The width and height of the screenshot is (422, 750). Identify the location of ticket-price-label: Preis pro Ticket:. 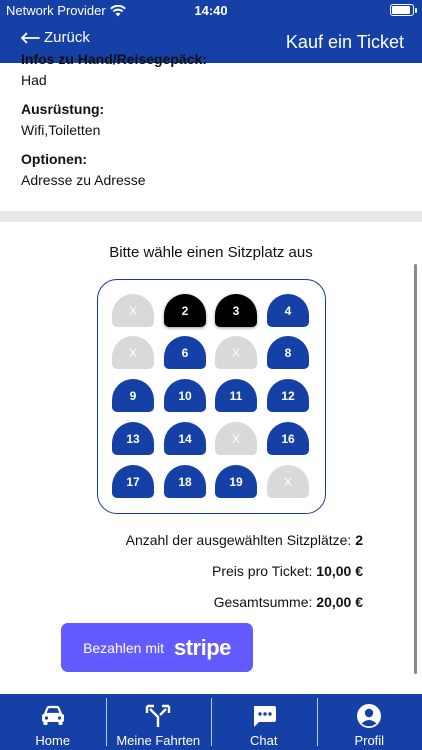
(262, 571).